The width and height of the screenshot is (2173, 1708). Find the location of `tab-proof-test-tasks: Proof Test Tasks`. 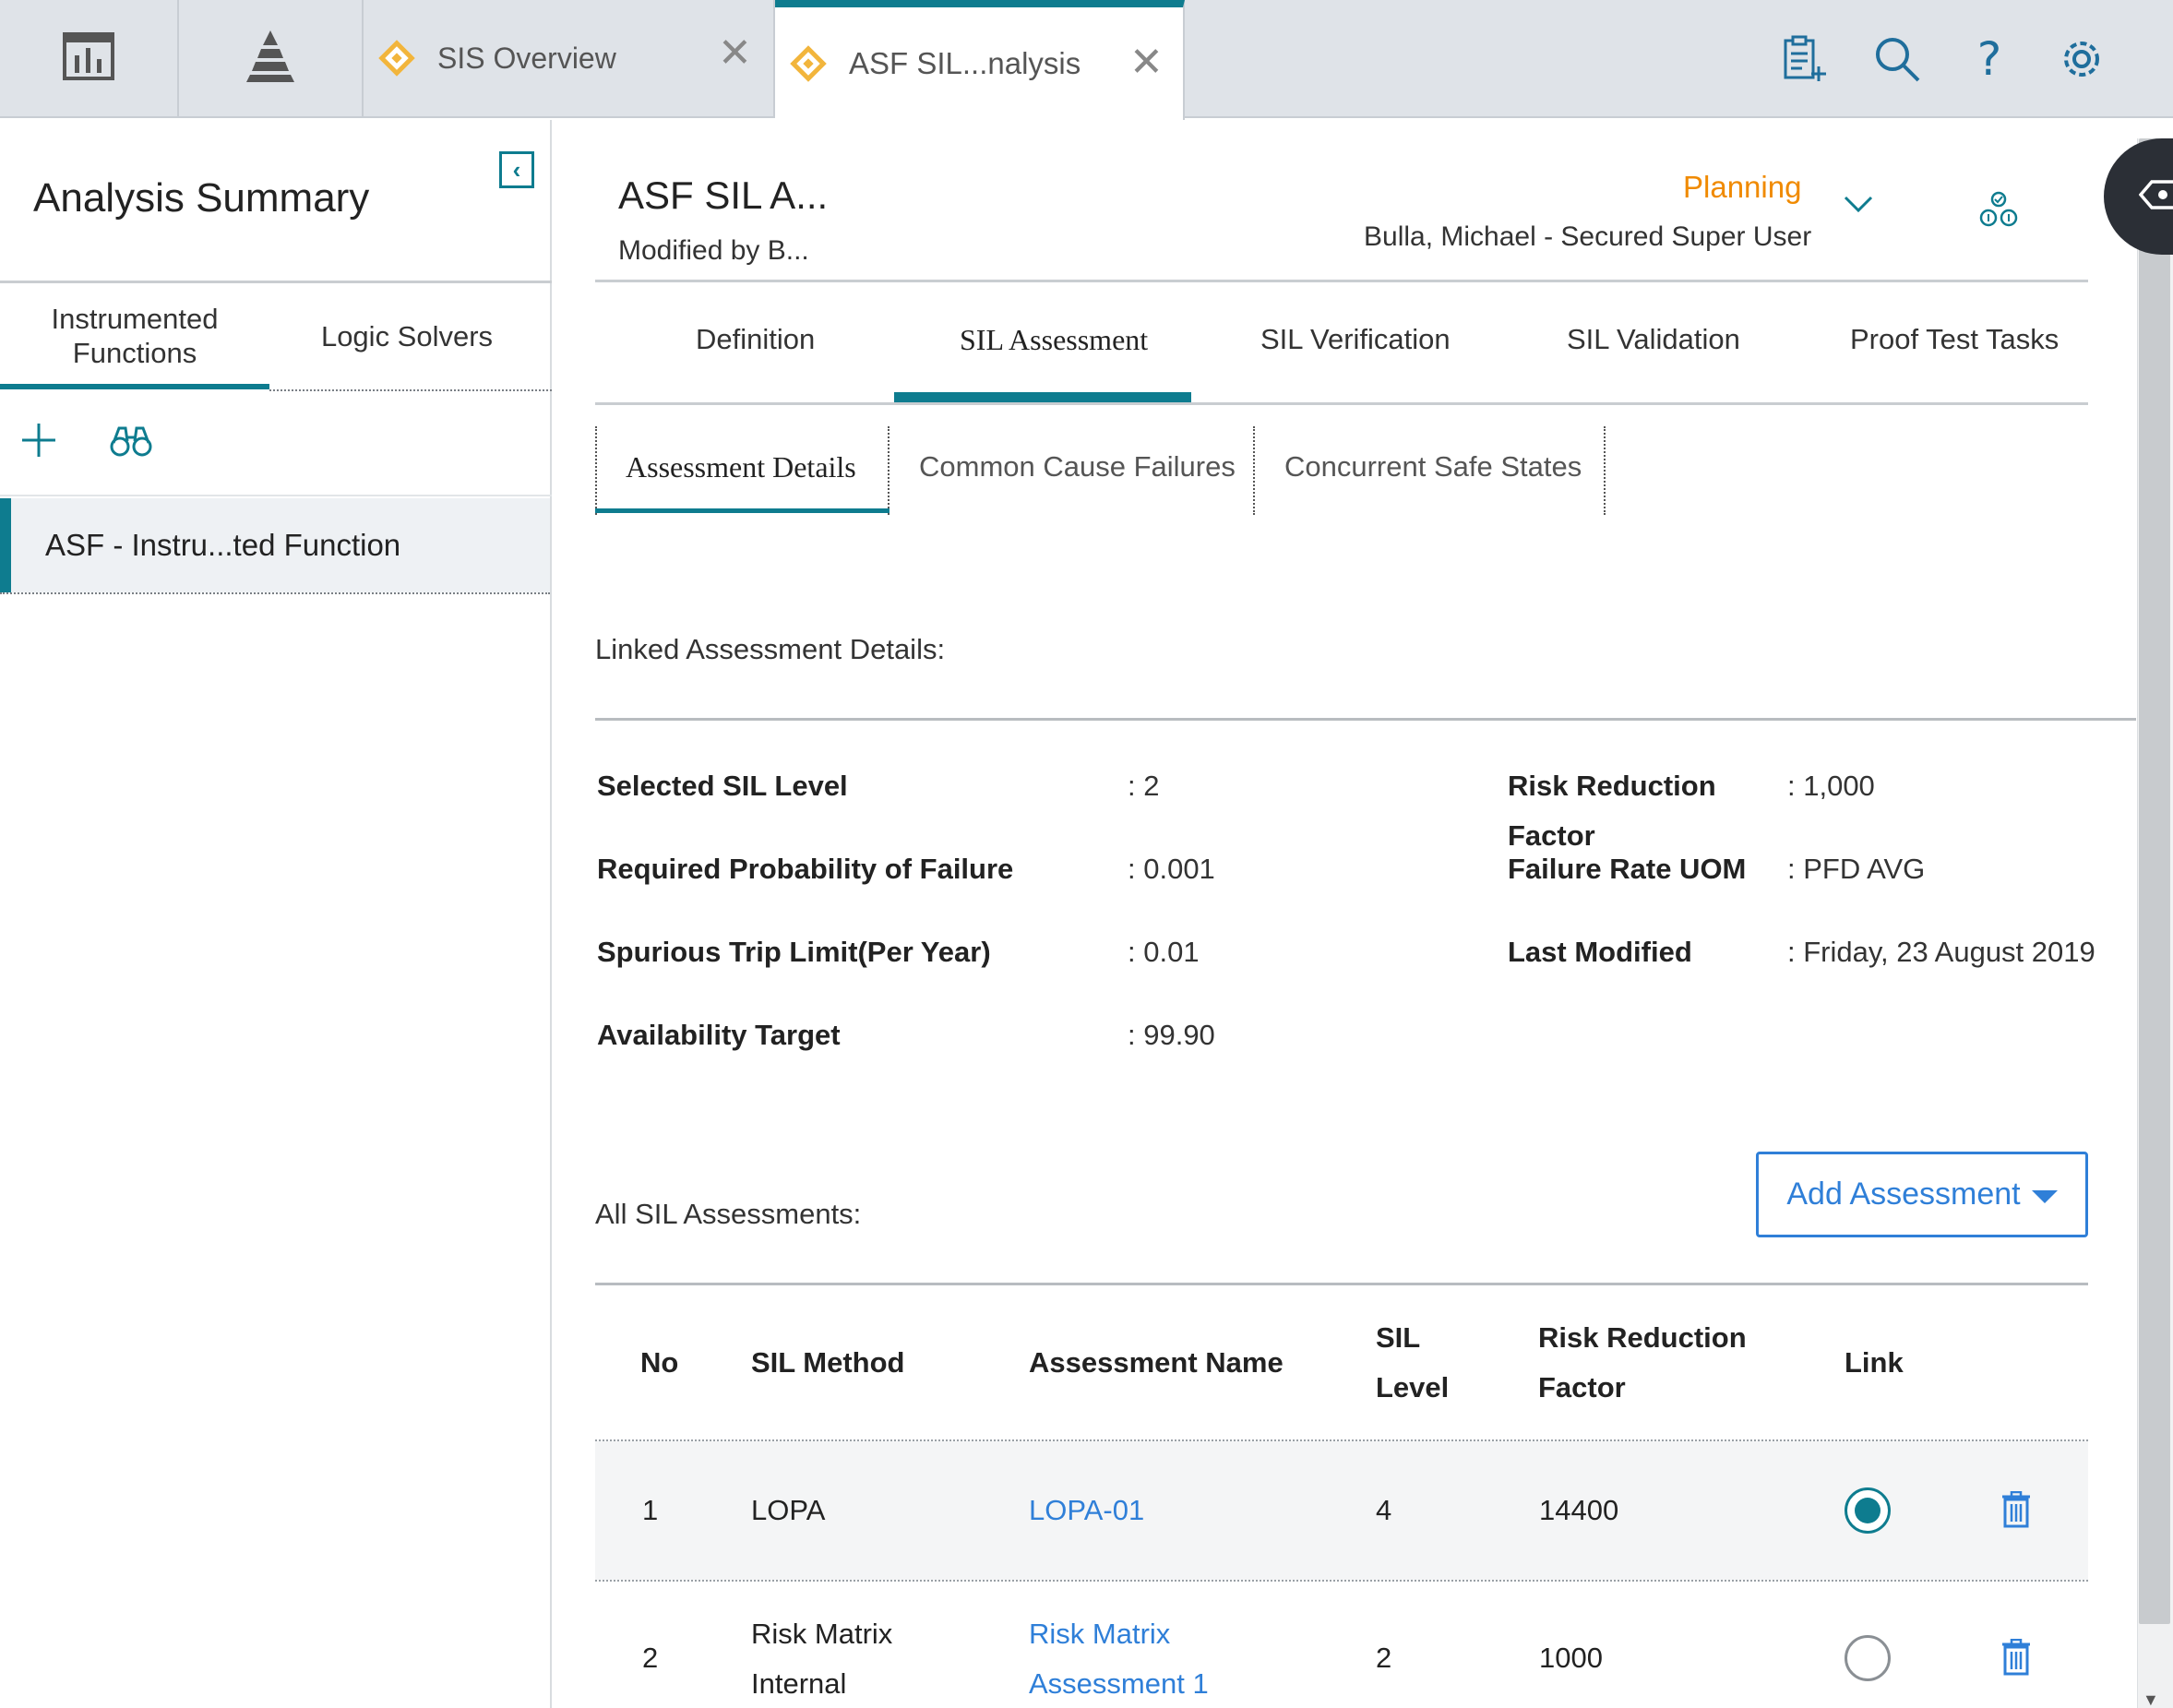

tab-proof-test-tasks: Proof Test Tasks is located at coordinates (1954, 339).